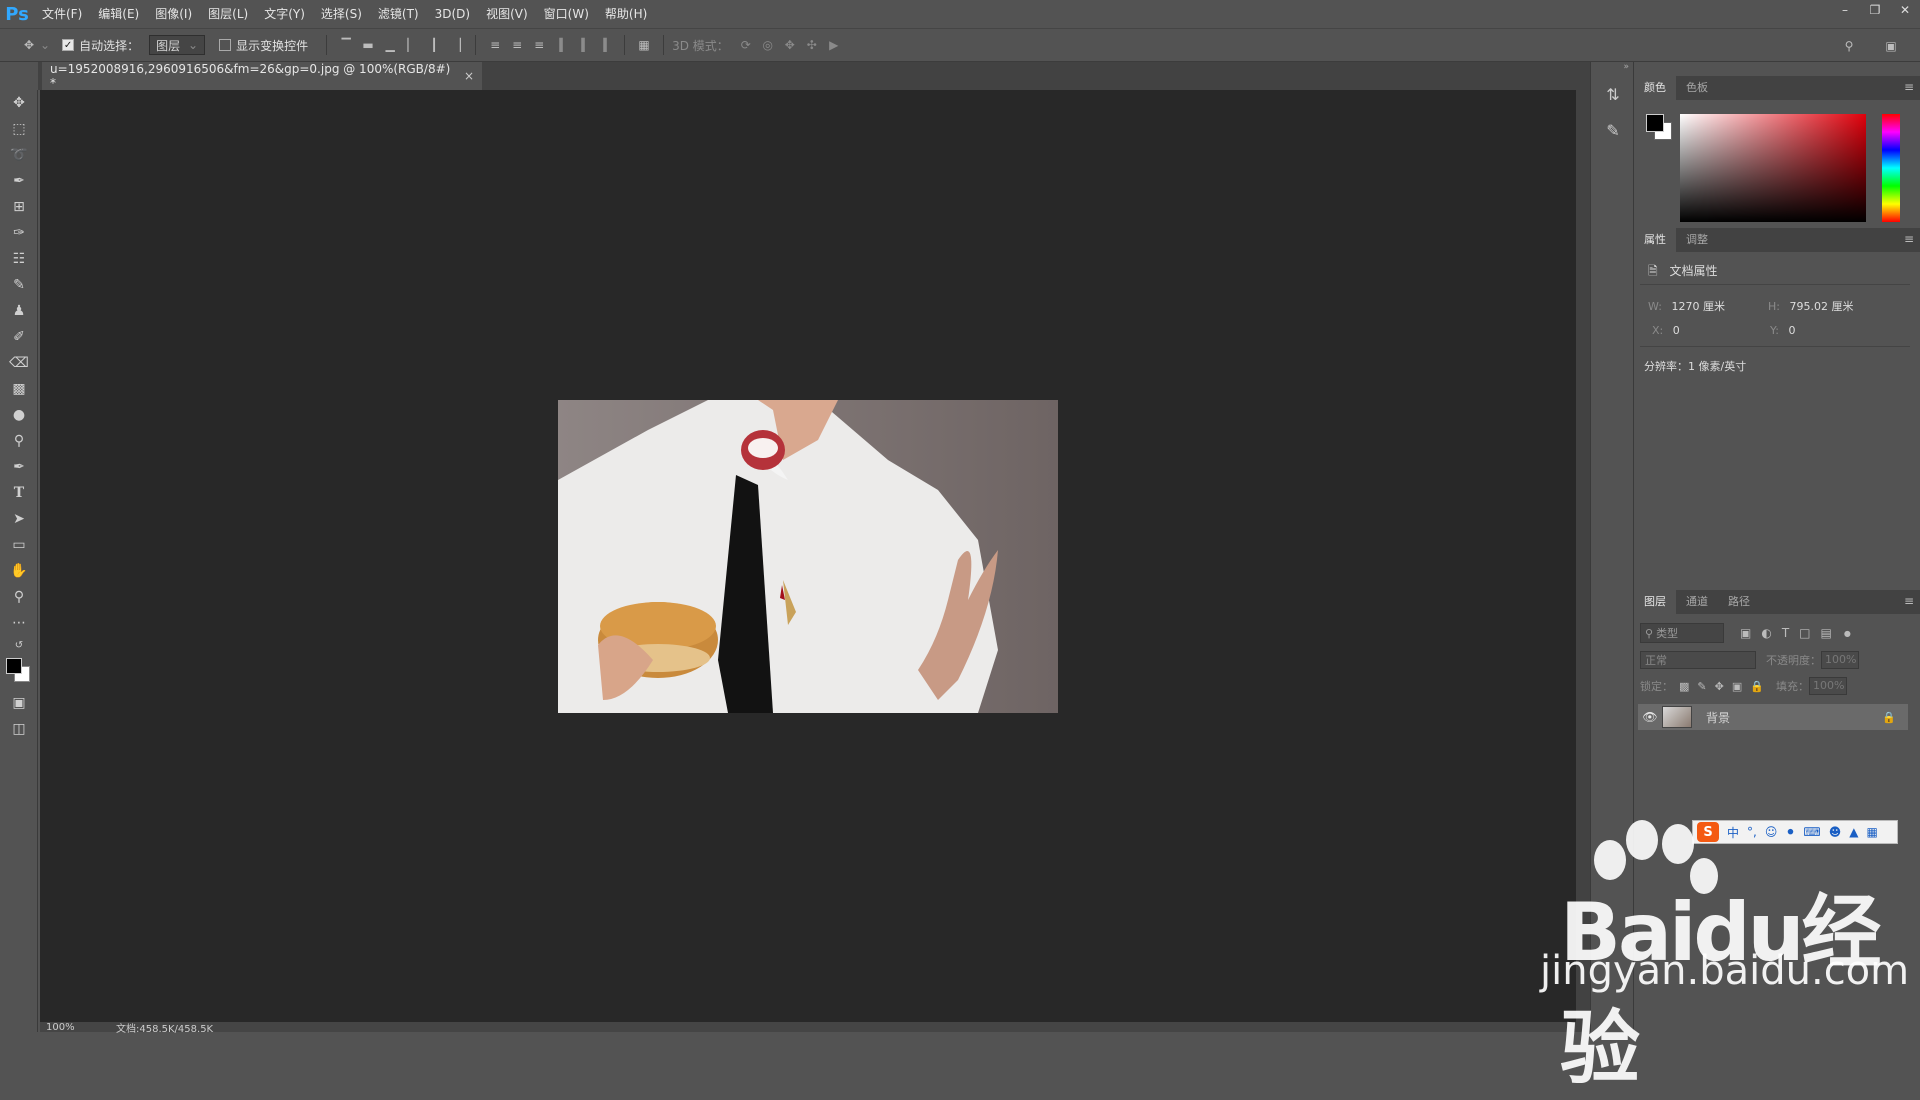  What do you see at coordinates (1655, 240) in the screenshot?
I see `tab-properties: 属性` at bounding box center [1655, 240].